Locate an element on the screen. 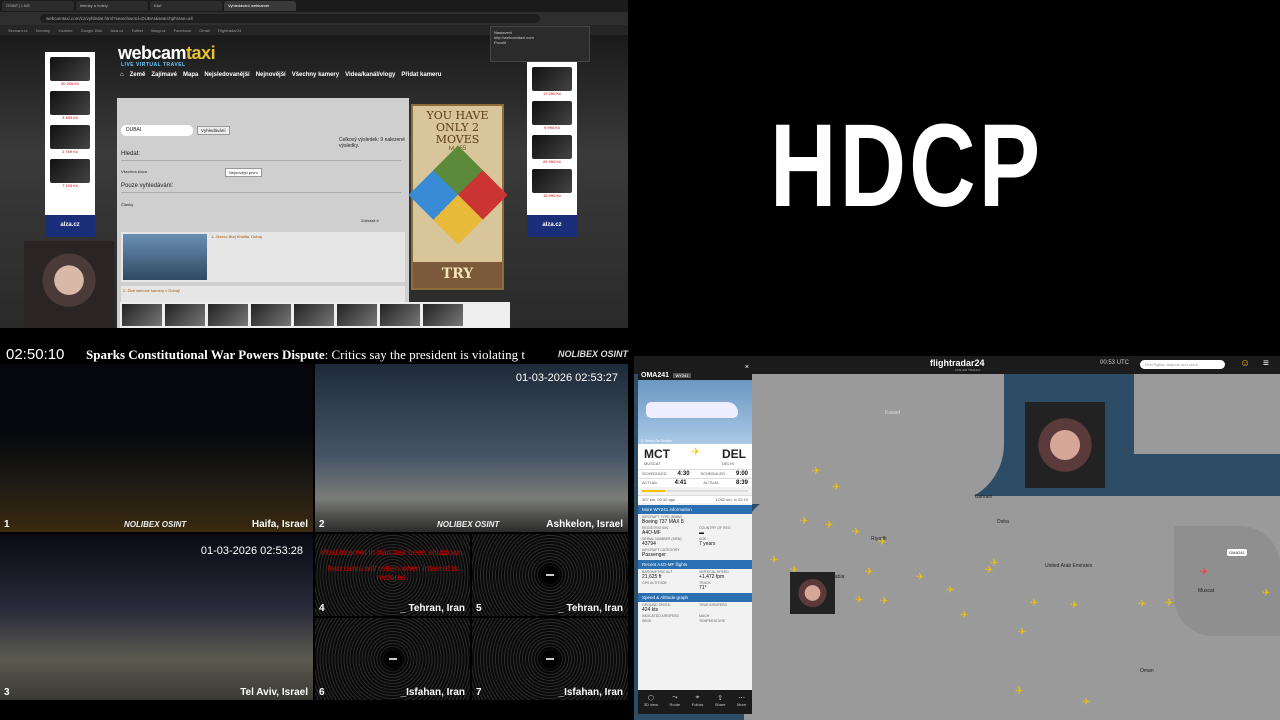 The width and height of the screenshot is (1280, 720). bookmark: Flightradar24 is located at coordinates (230, 30).